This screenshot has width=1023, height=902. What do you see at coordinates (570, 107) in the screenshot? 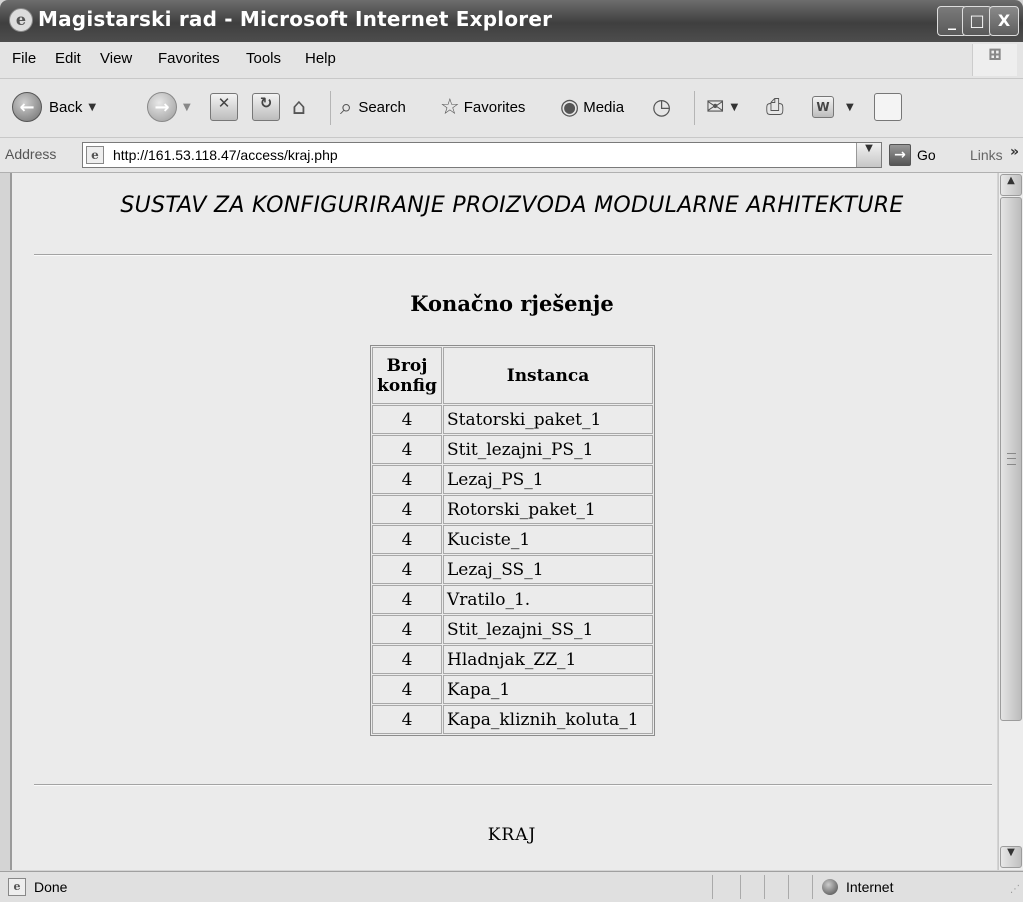
I see `media-icon: ◉` at bounding box center [570, 107].